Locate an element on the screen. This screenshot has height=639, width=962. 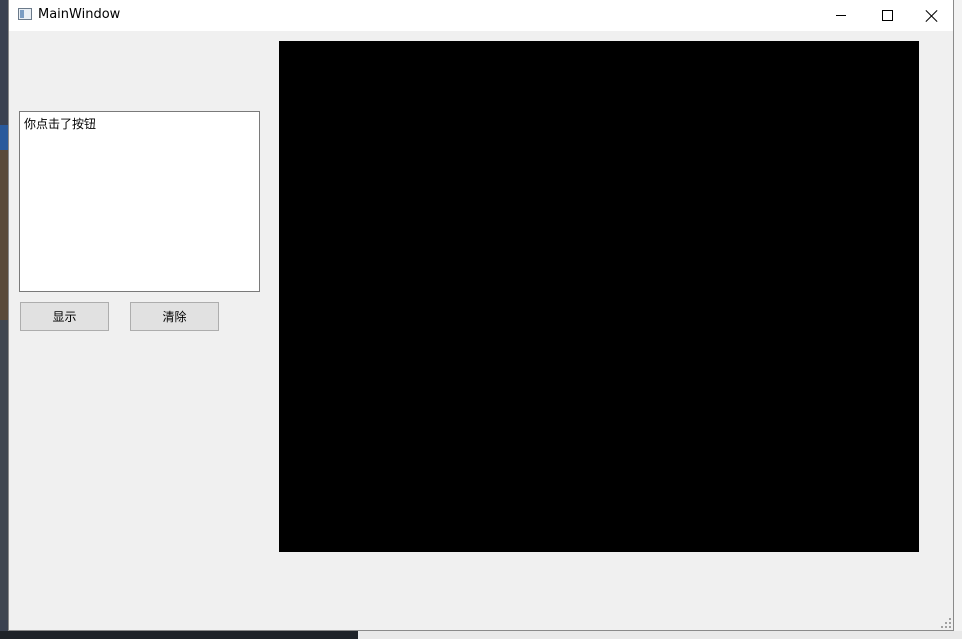
desktop-background-bottom-right is located at coordinates (660, 635).